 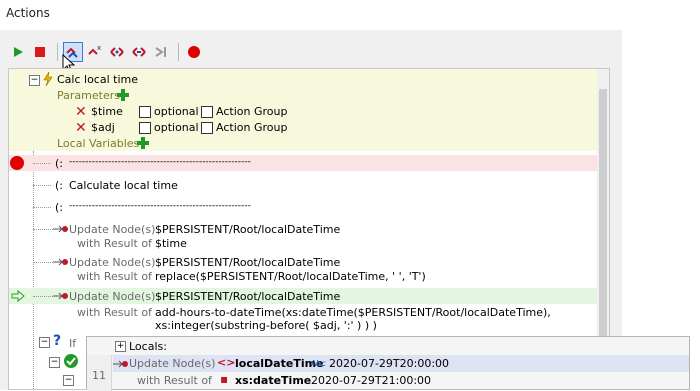 What do you see at coordinates (99, 375) in the screenshot?
I see `line-number: 11` at bounding box center [99, 375].